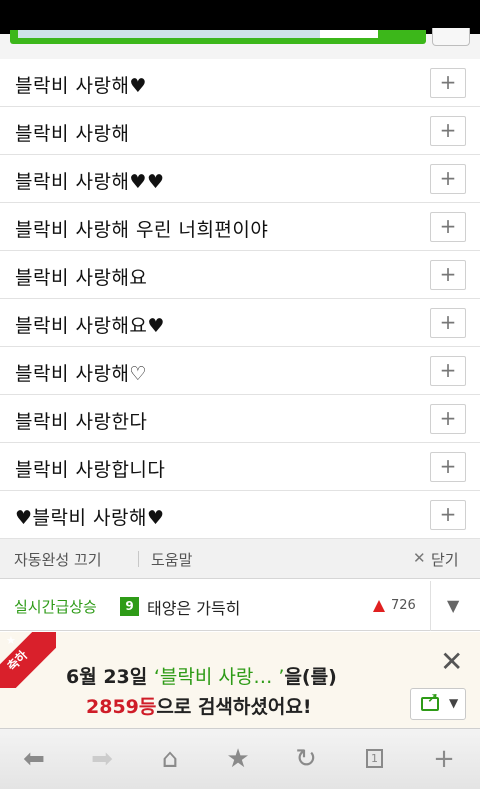 This screenshot has width=480, height=789. I want to click on trending-count: 726, so click(403, 605).